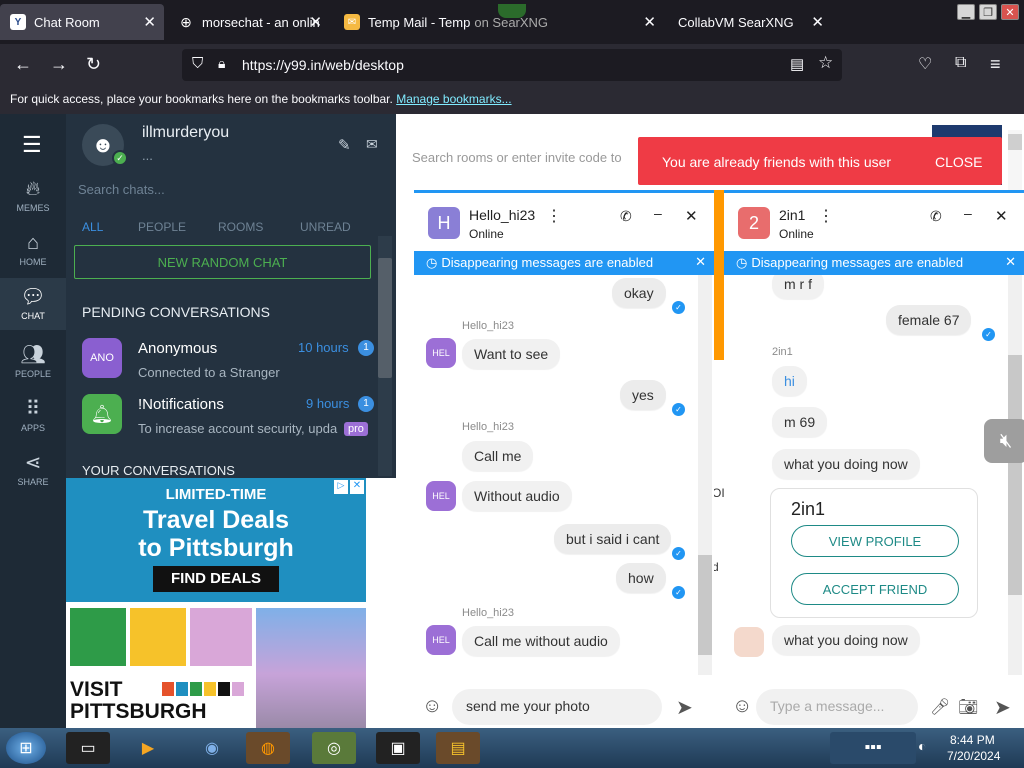 The image size is (1024, 768). I want to click on accept-friend-button: ACCEPT FRIEND, so click(875, 589).